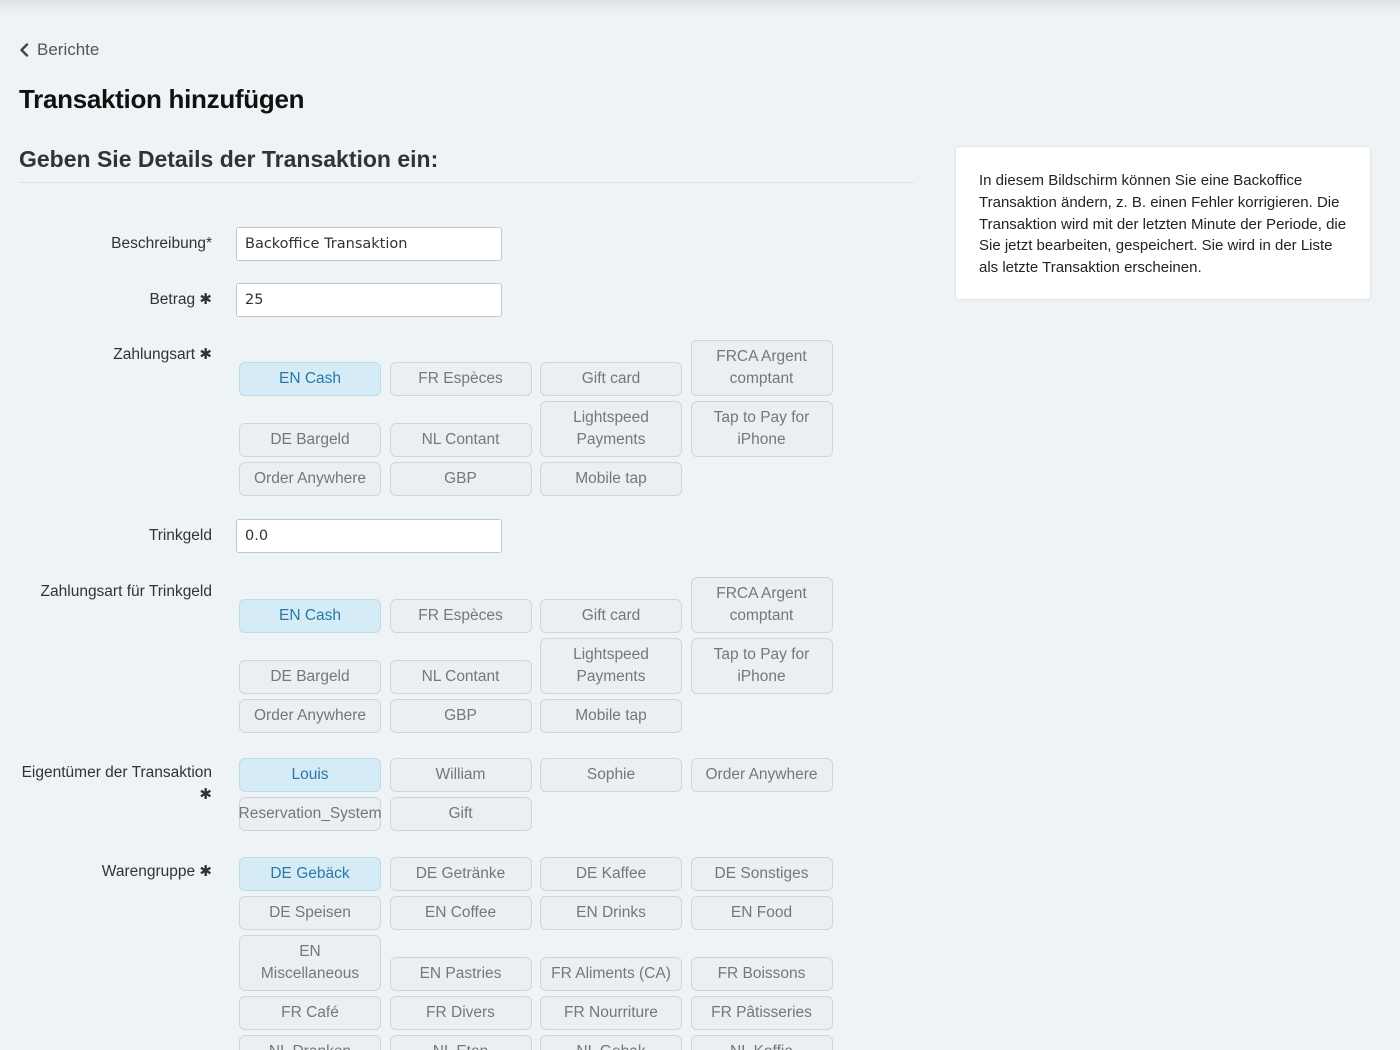 This screenshot has width=1400, height=1050. Describe the element at coordinates (310, 1042) in the screenshot. I see `option-nl-dranken: NL Dranken` at that location.